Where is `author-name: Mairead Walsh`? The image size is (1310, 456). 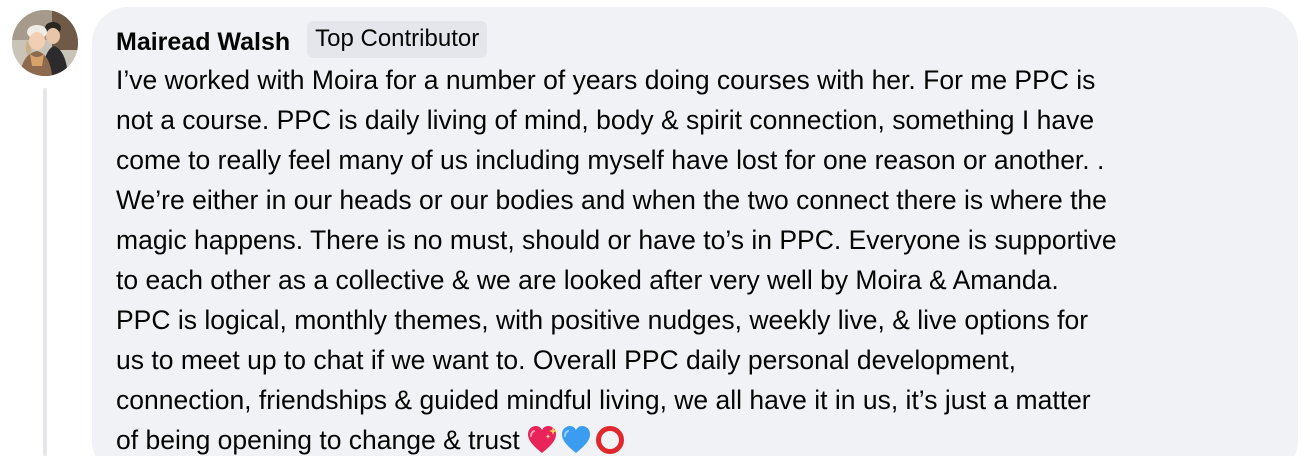 author-name: Mairead Walsh is located at coordinates (203, 39).